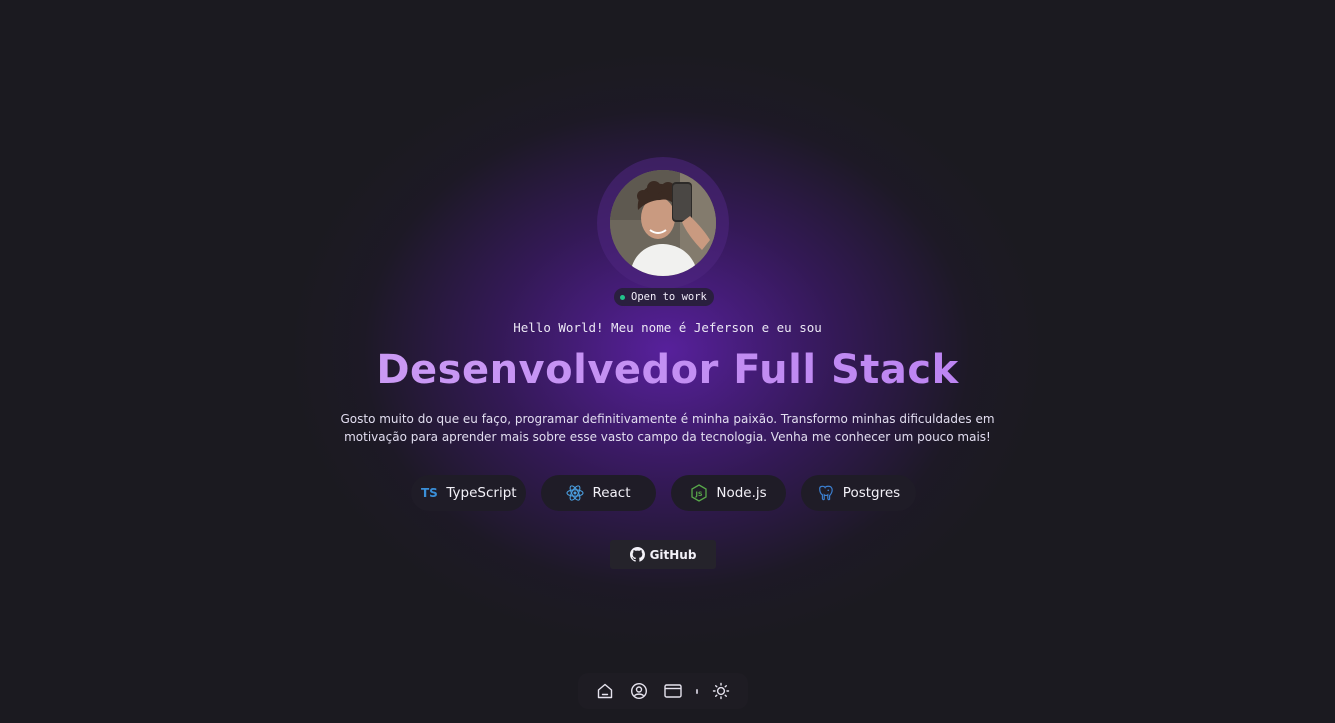  I want to click on avatar-ring, so click(663, 223).